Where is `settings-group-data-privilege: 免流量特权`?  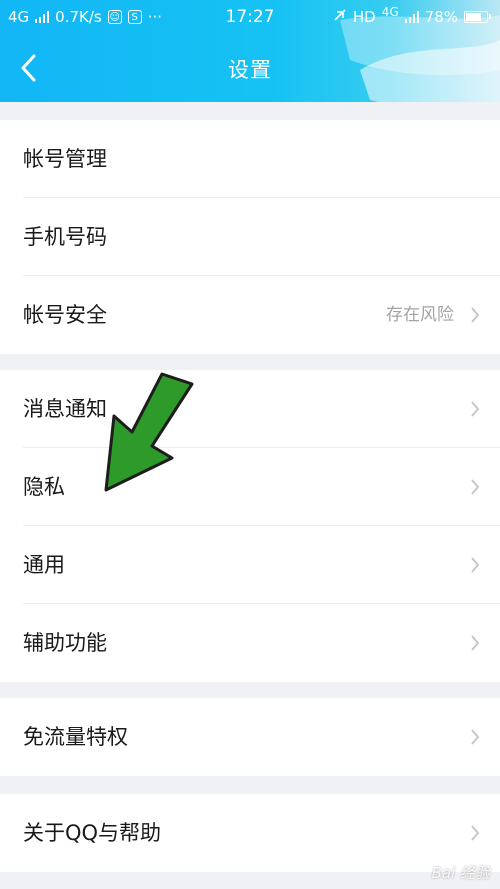 settings-group-data-privilege: 免流量特权 is located at coordinates (250, 737).